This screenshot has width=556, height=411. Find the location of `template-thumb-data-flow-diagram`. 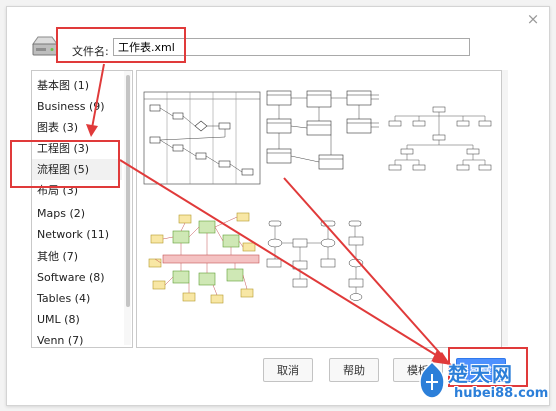

template-thumb-data-flow-diagram is located at coordinates (322, 138).